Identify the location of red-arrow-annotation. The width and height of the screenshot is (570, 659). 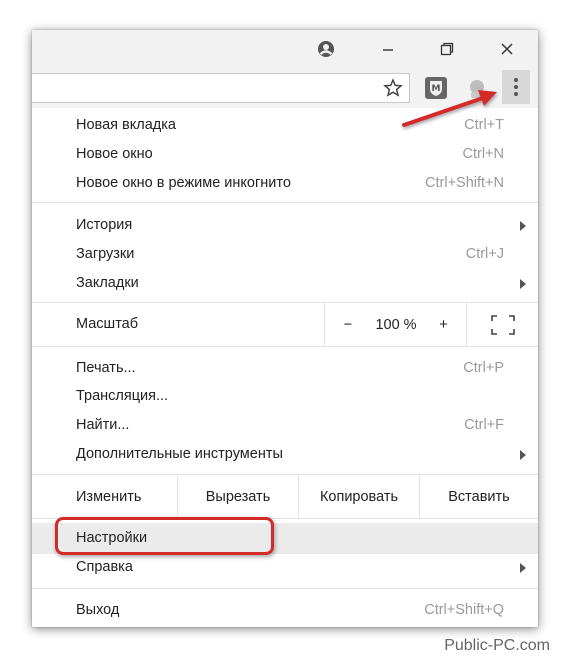
(449, 108).